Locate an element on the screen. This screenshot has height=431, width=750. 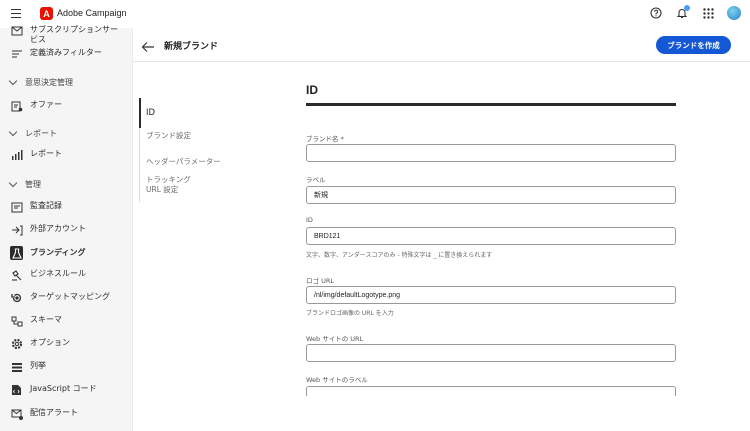
top-icons is located at coordinates (695, 13).